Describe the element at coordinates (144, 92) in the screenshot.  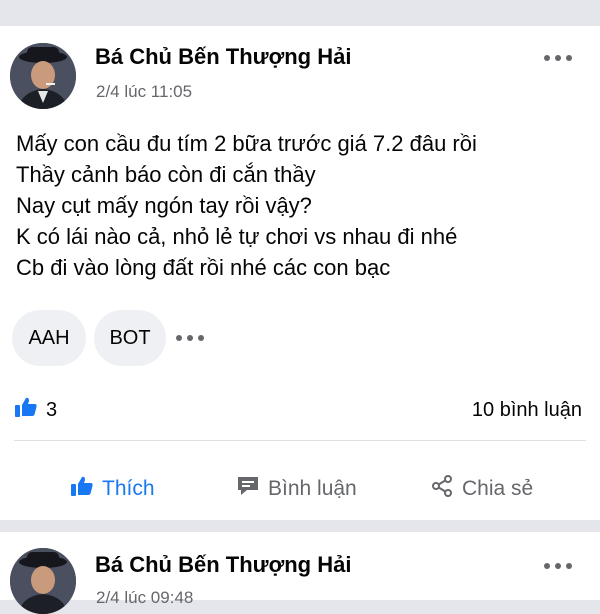
I see `post-timestamp: 2/4 lúc 11:05` at that location.